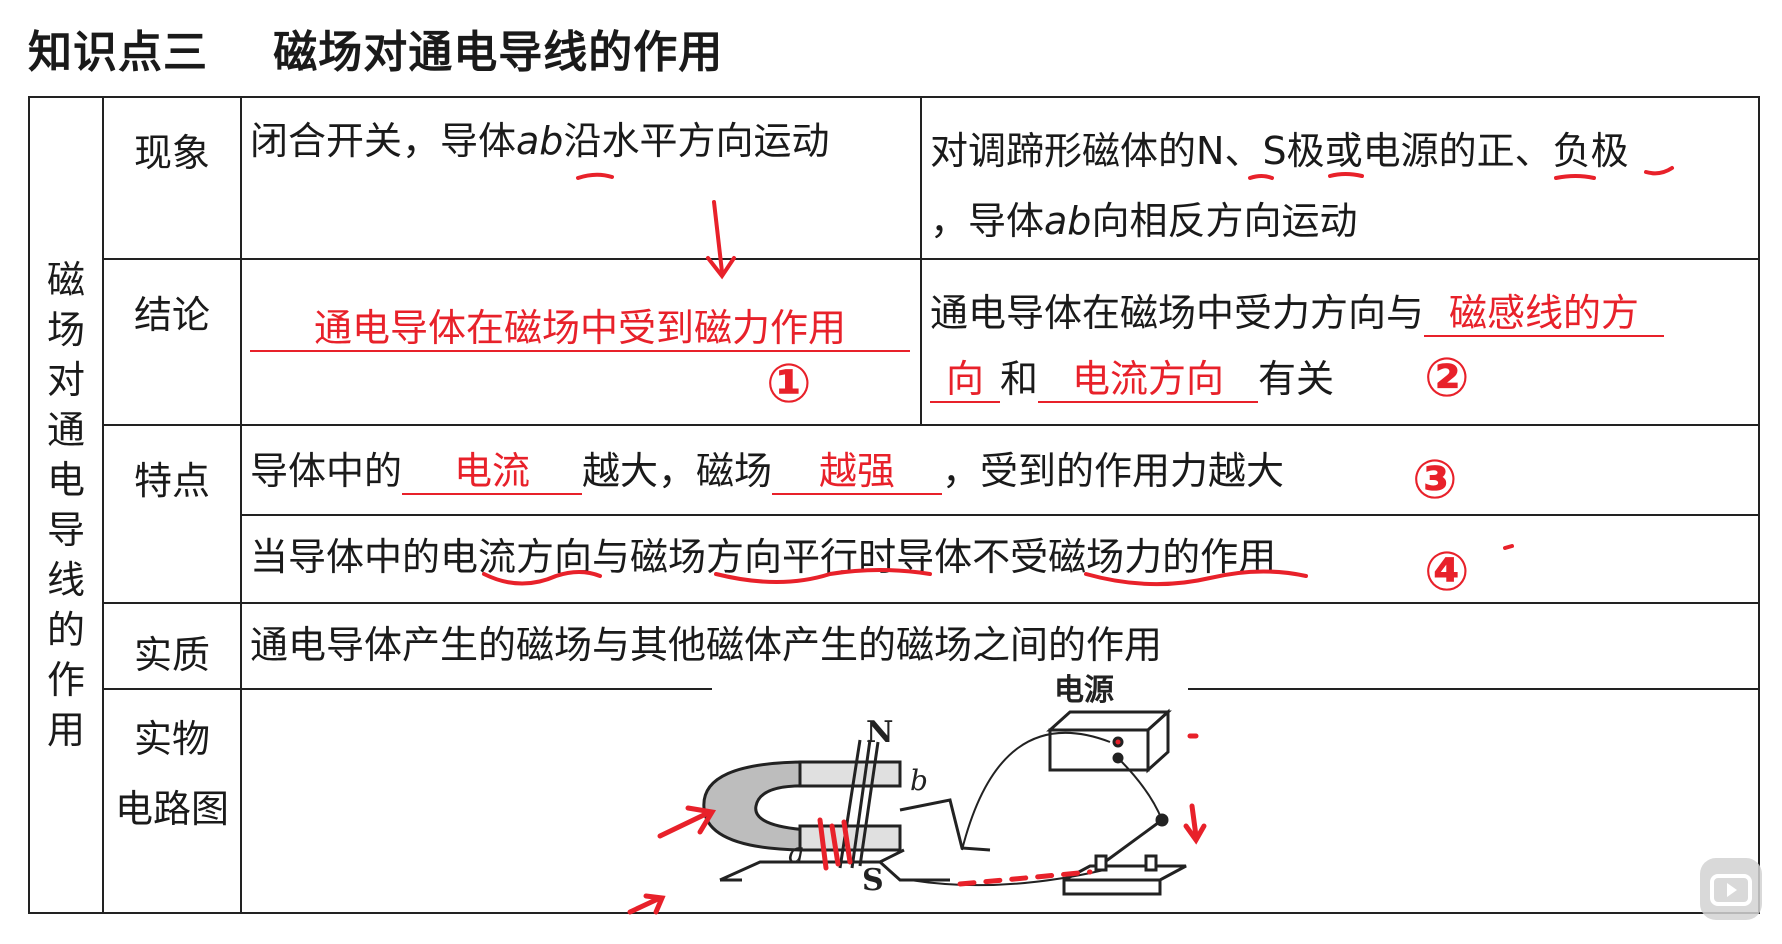 This screenshot has height=944, width=1782. Describe the element at coordinates (172, 178) in the screenshot. I see `row-label-phenomenon: 现象` at that location.